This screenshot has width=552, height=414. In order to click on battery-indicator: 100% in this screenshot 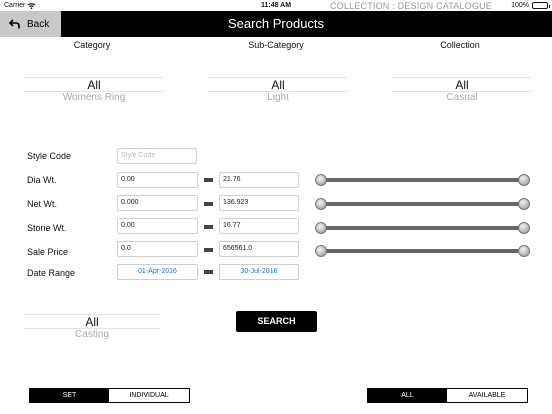, I will do `click(530, 5)`.